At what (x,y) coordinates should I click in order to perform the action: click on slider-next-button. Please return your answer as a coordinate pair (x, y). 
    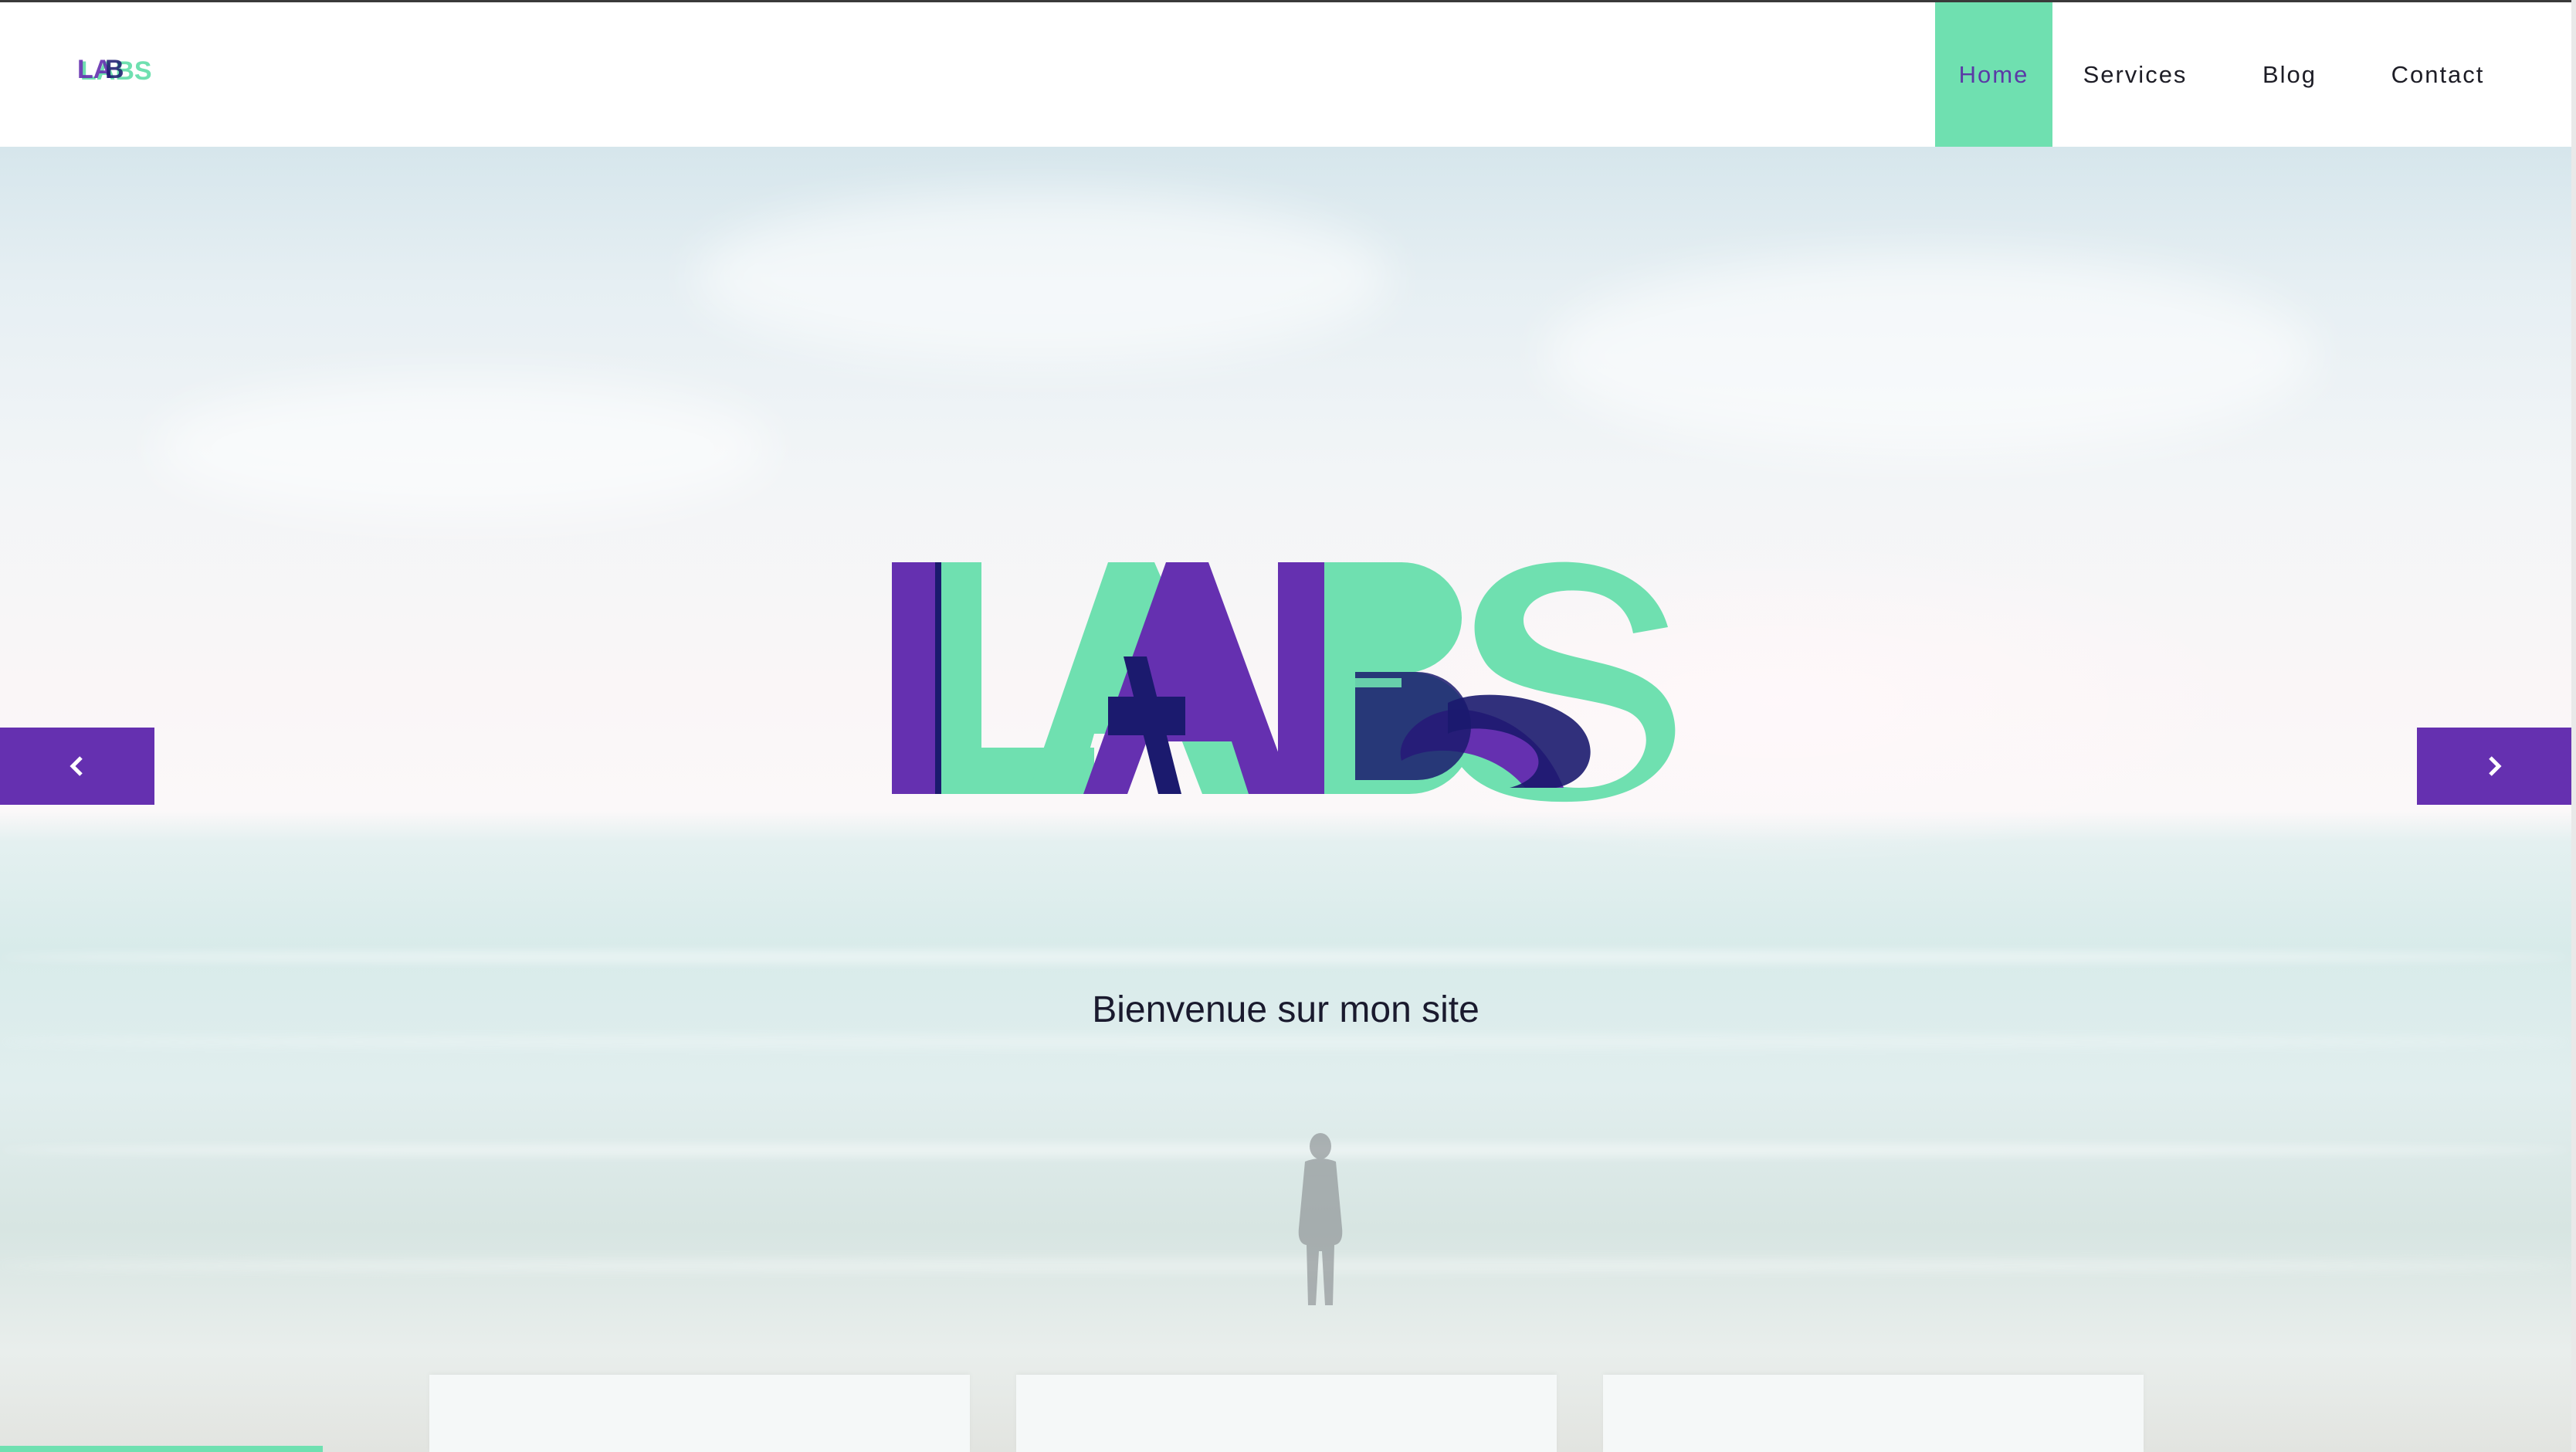
    Looking at the image, I should click on (2494, 766).